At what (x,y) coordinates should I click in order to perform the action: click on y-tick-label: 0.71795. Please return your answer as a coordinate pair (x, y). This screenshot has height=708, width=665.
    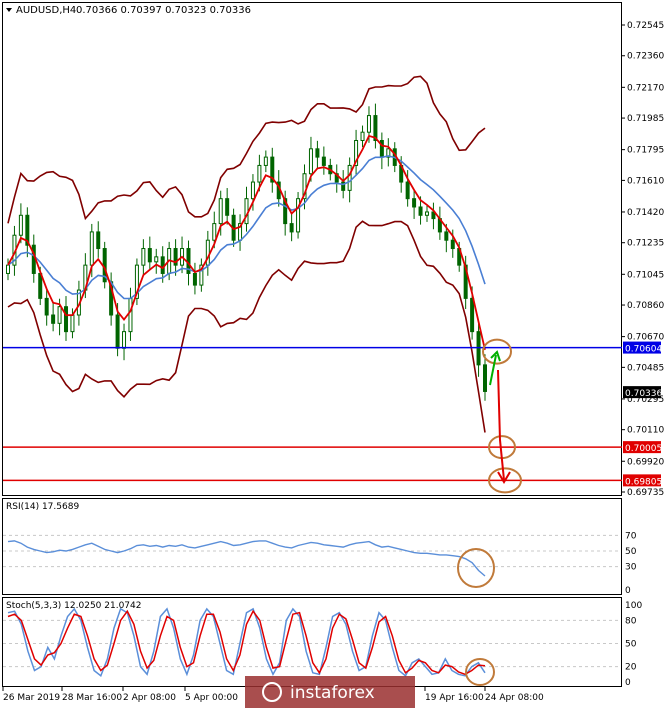
    Looking at the image, I should click on (645, 151).